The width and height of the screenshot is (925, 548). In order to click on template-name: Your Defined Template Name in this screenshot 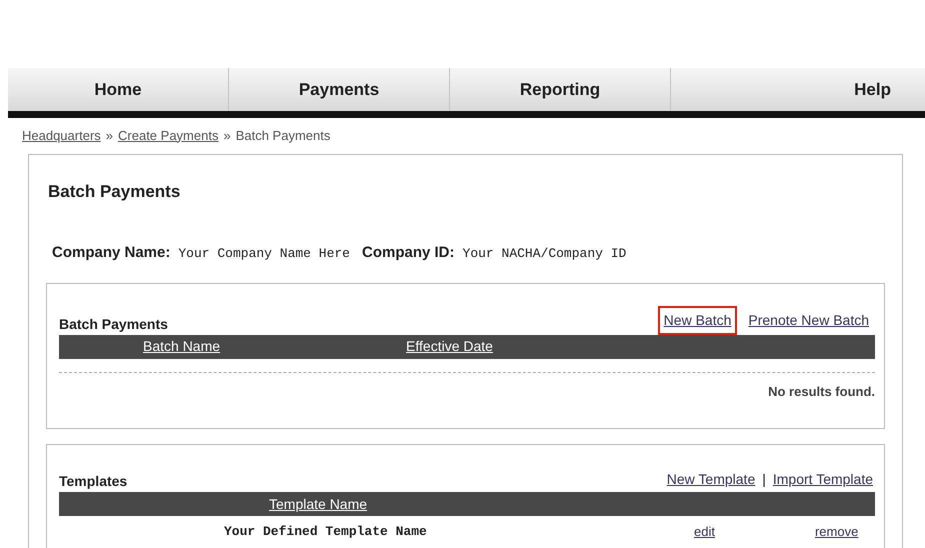, I will do `click(326, 532)`.